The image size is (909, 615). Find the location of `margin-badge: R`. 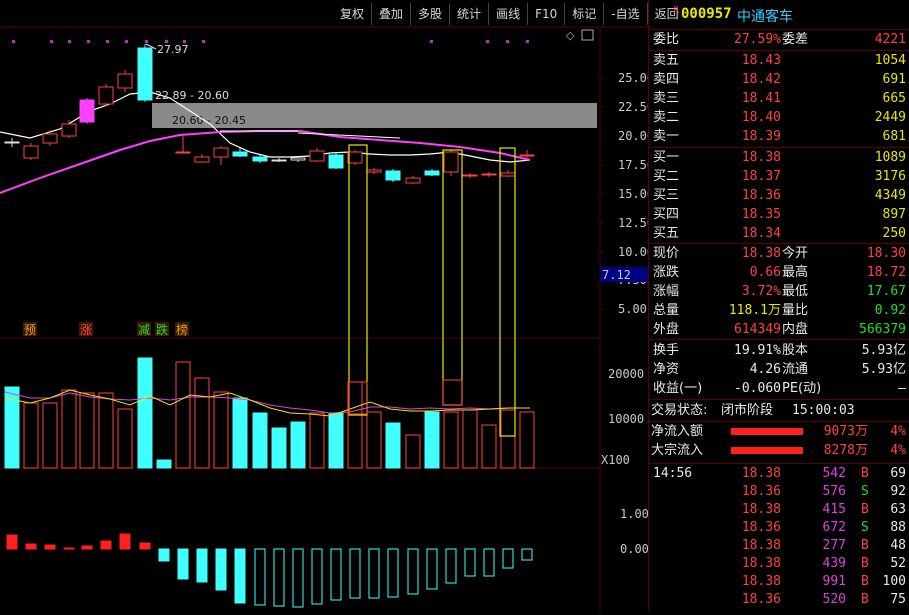

margin-badge: R is located at coordinates (676, 11).